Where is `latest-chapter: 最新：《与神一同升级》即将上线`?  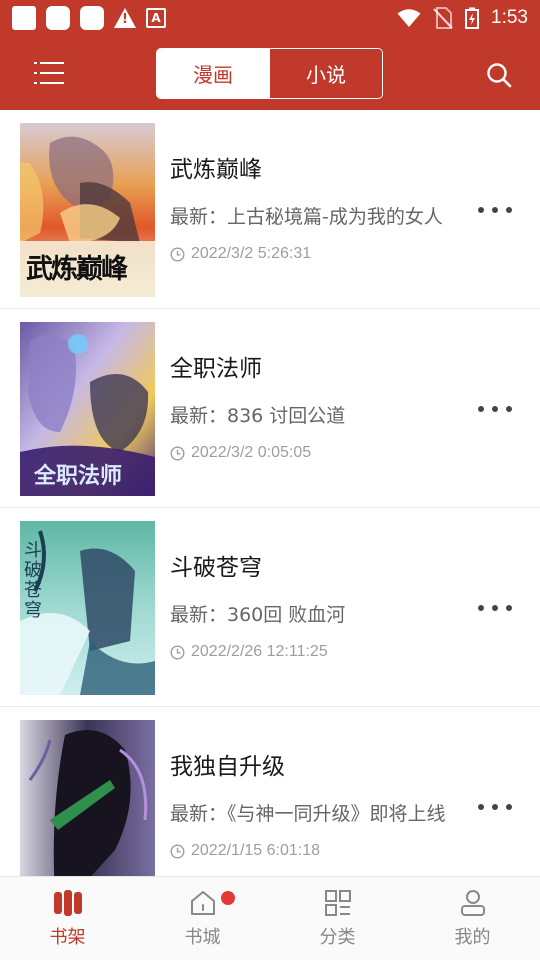 latest-chapter: 最新：《与神一同升级》即将上线 is located at coordinates (308, 814).